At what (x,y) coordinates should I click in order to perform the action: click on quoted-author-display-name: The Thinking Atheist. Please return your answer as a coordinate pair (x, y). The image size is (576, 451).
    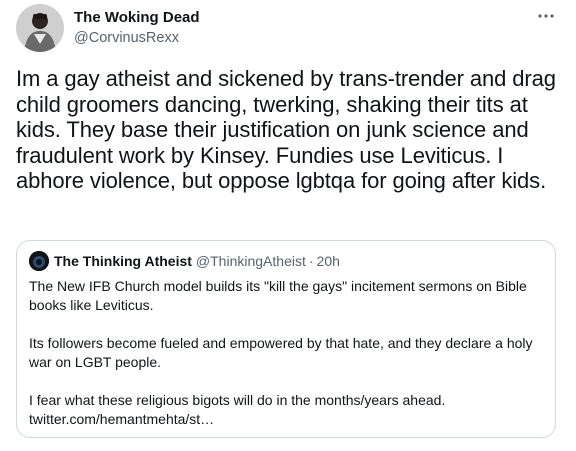
    Looking at the image, I should click on (123, 261).